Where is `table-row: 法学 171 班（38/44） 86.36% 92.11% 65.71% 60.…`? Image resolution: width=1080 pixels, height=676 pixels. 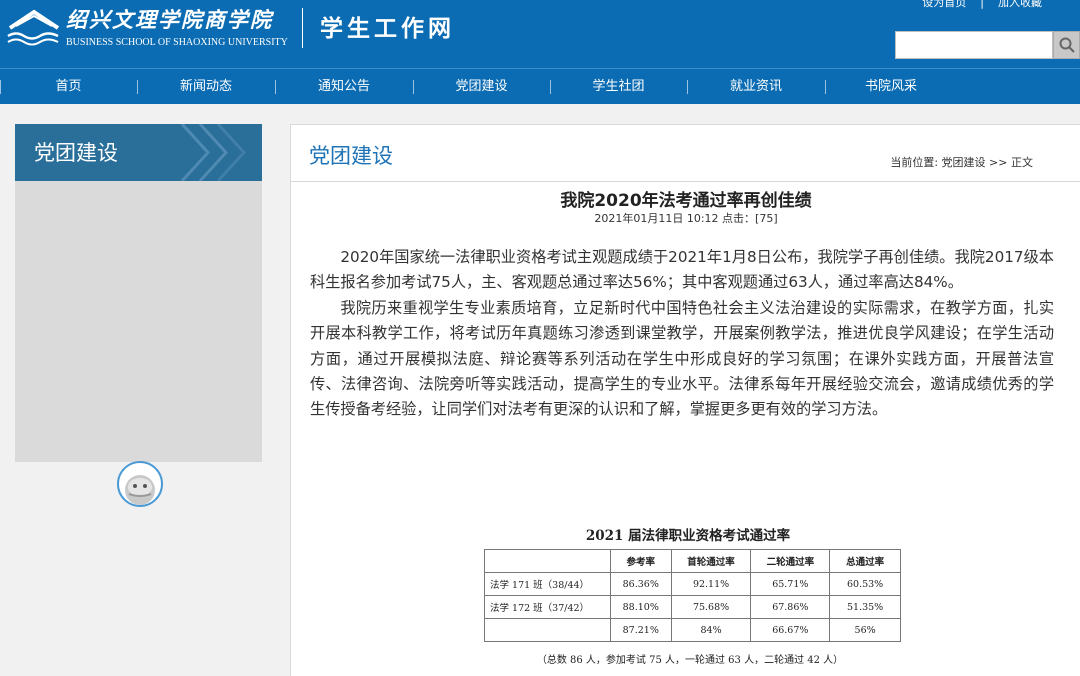
table-row: 法学 171 班（38/44） 86.36% 92.11% 65.71% 60.… is located at coordinates (692, 584).